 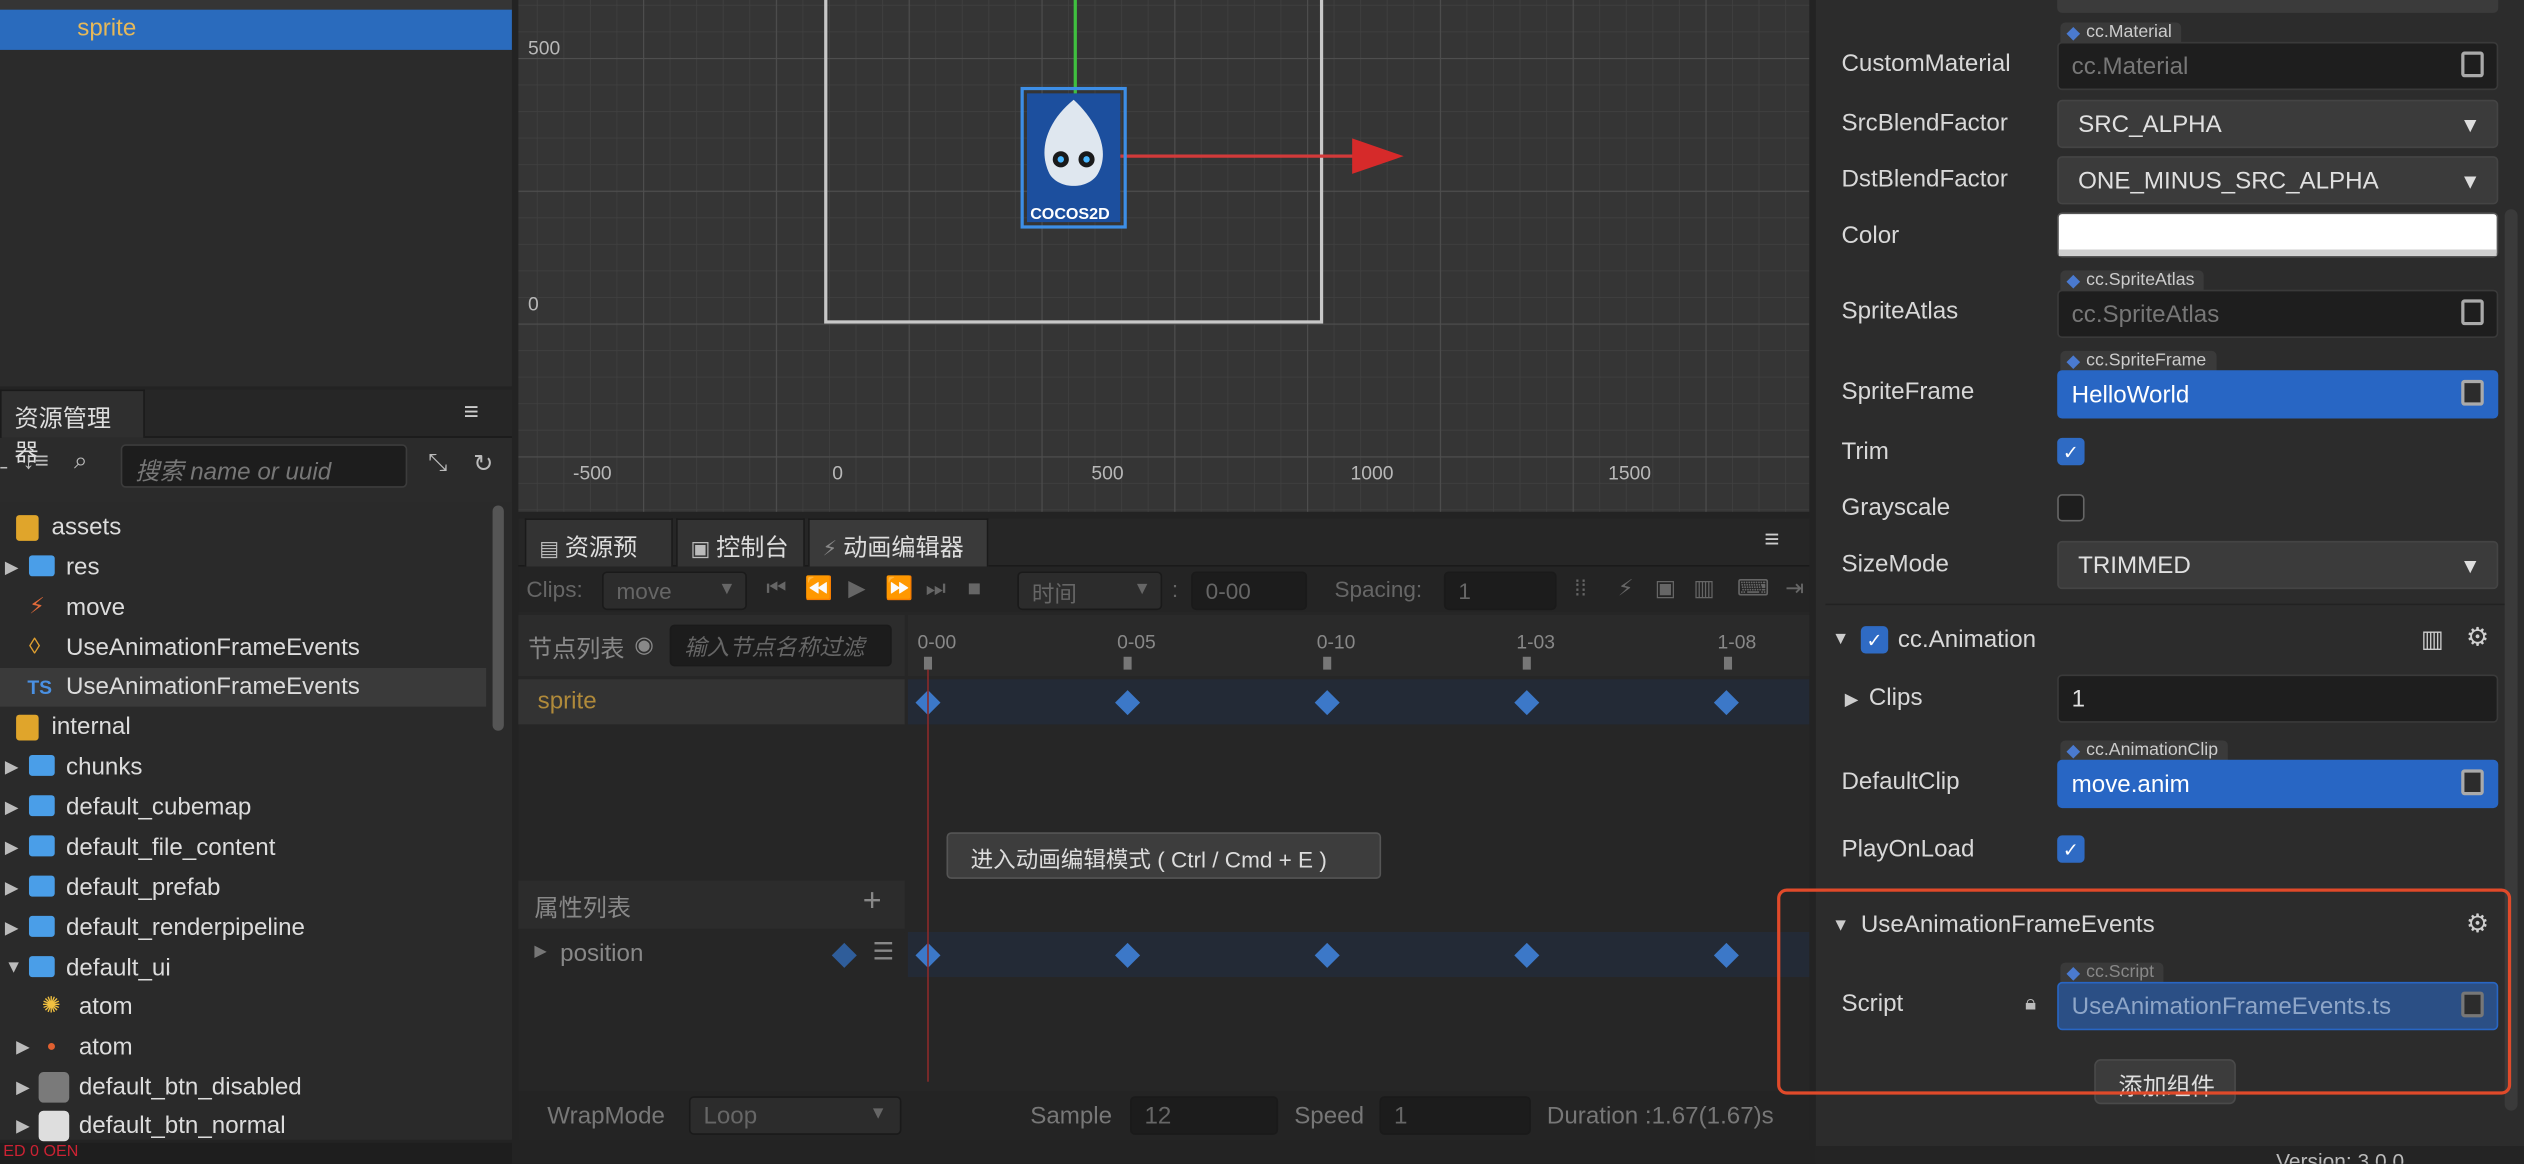 I want to click on tree-row-res: ▶ res, so click(x=243, y=568).